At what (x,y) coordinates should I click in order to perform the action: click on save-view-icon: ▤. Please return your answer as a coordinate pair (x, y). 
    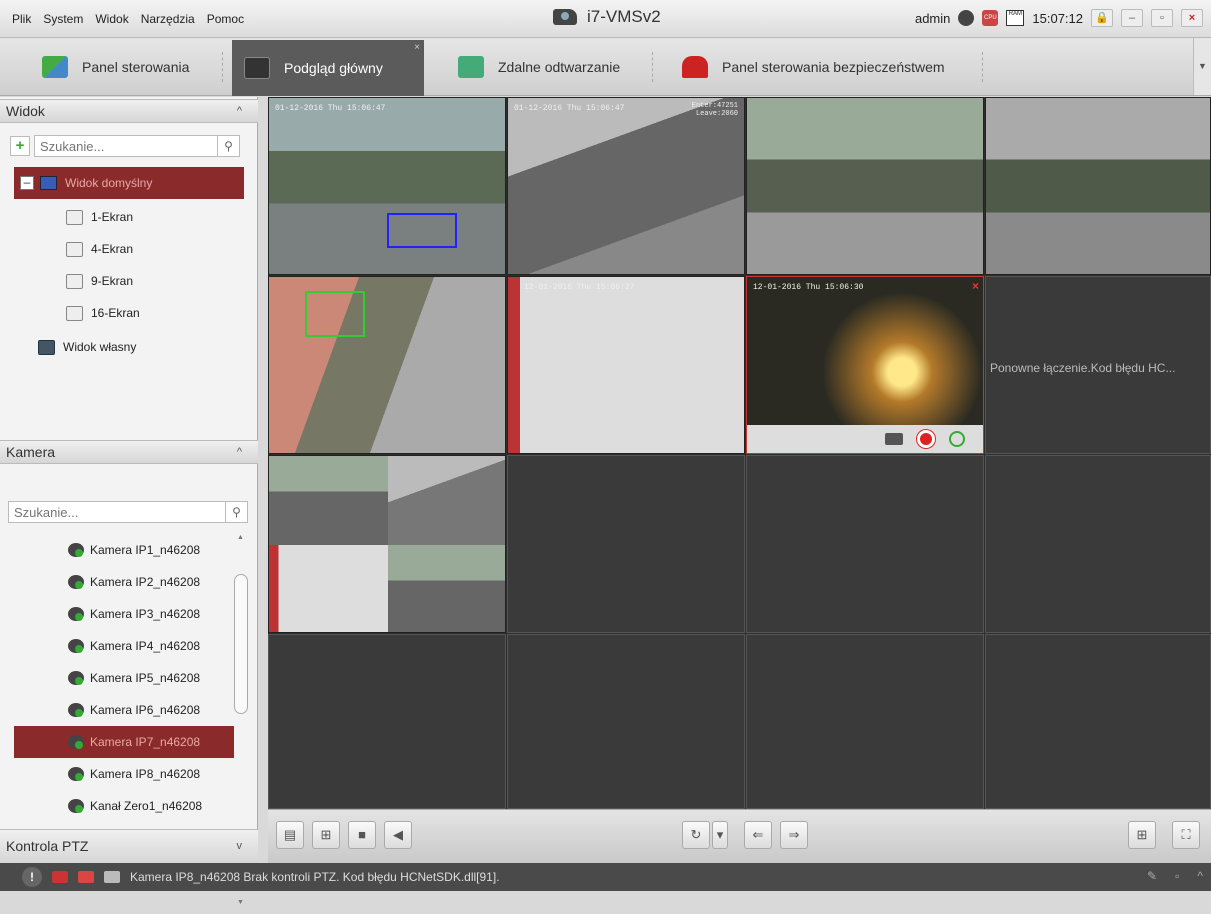
    Looking at the image, I should click on (290, 835).